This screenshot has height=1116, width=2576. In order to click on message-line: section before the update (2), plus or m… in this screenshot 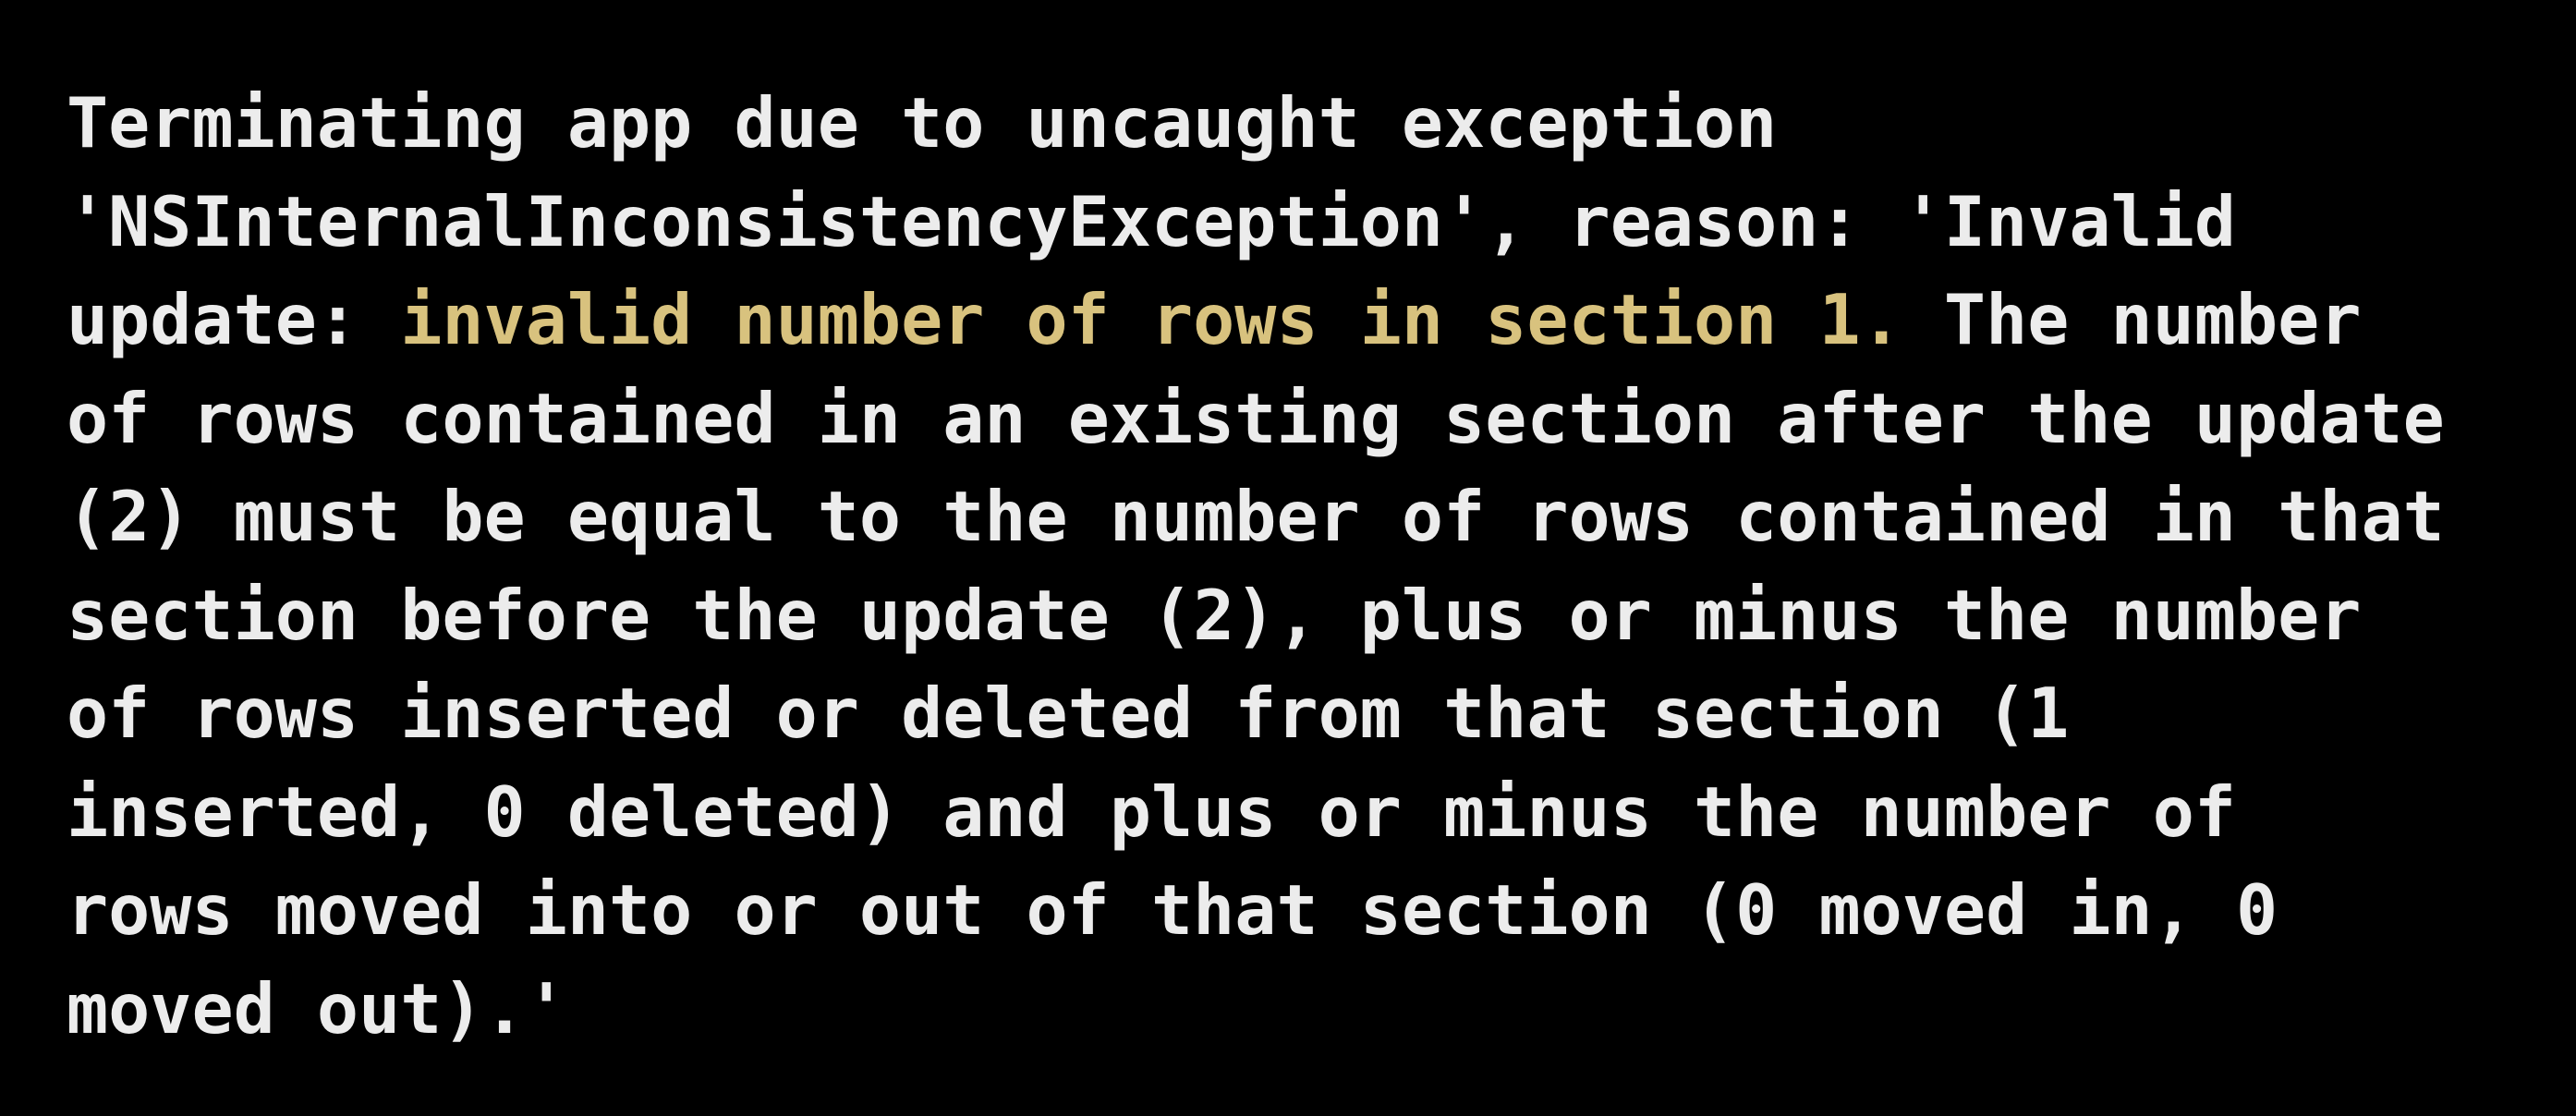, I will do `click(1214, 615)`.